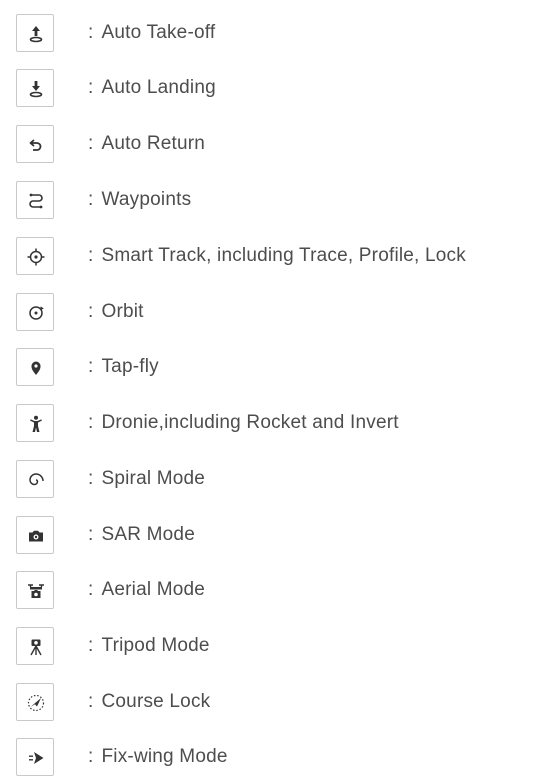 The image size is (553, 778). Describe the element at coordinates (276, 145) in the screenshot. I see `legend-row-auto-return: : Auto Return` at that location.